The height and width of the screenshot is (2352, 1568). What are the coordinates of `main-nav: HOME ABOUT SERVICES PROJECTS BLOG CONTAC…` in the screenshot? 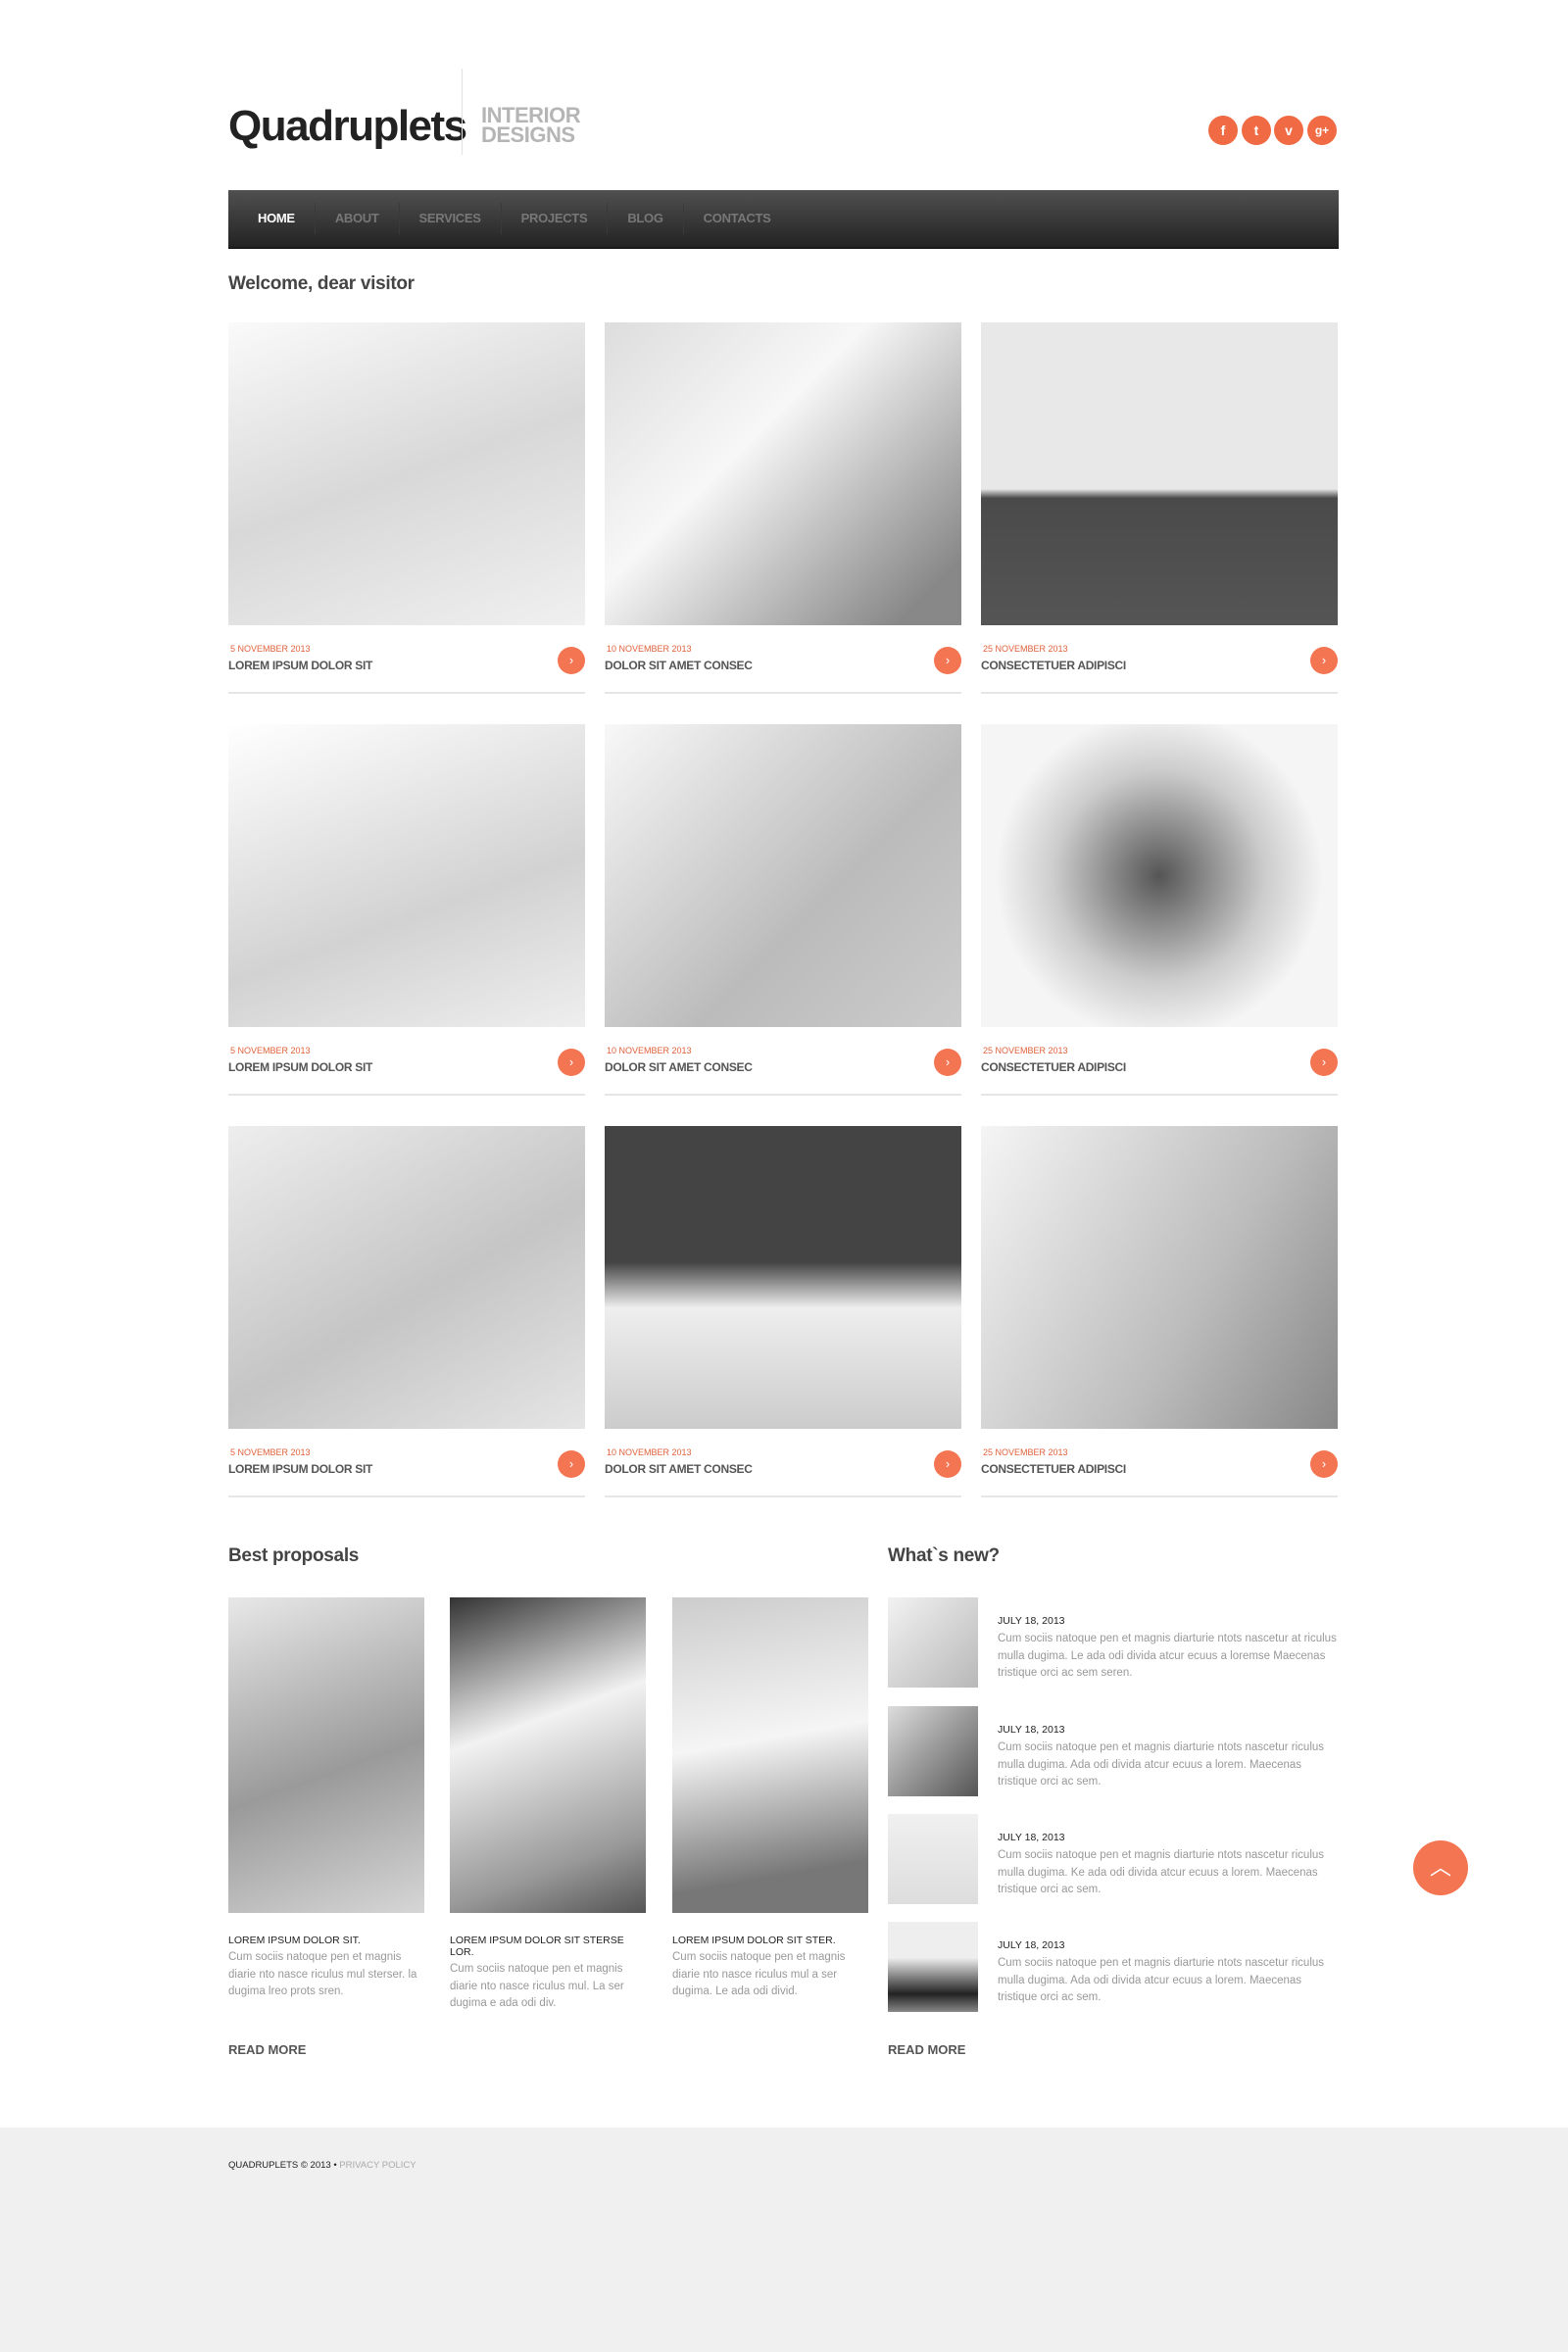 It's located at (783, 219).